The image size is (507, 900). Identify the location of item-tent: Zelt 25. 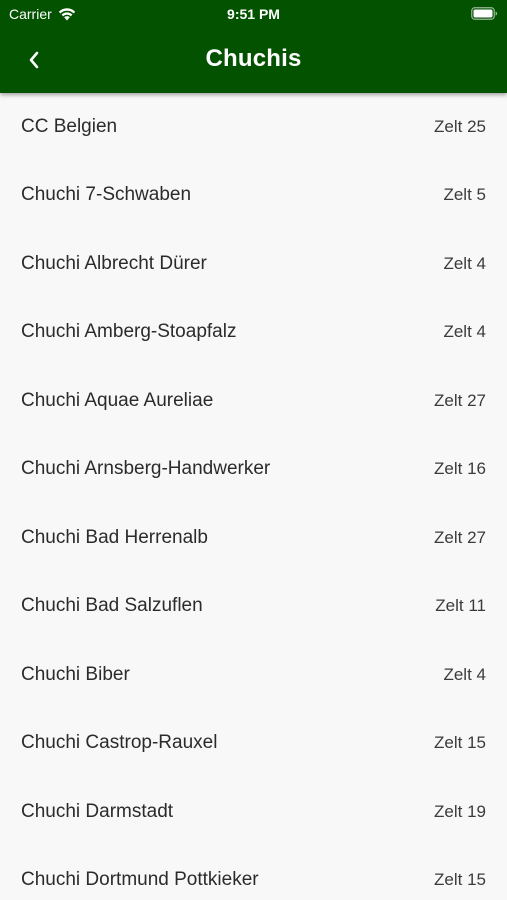
(460, 126).